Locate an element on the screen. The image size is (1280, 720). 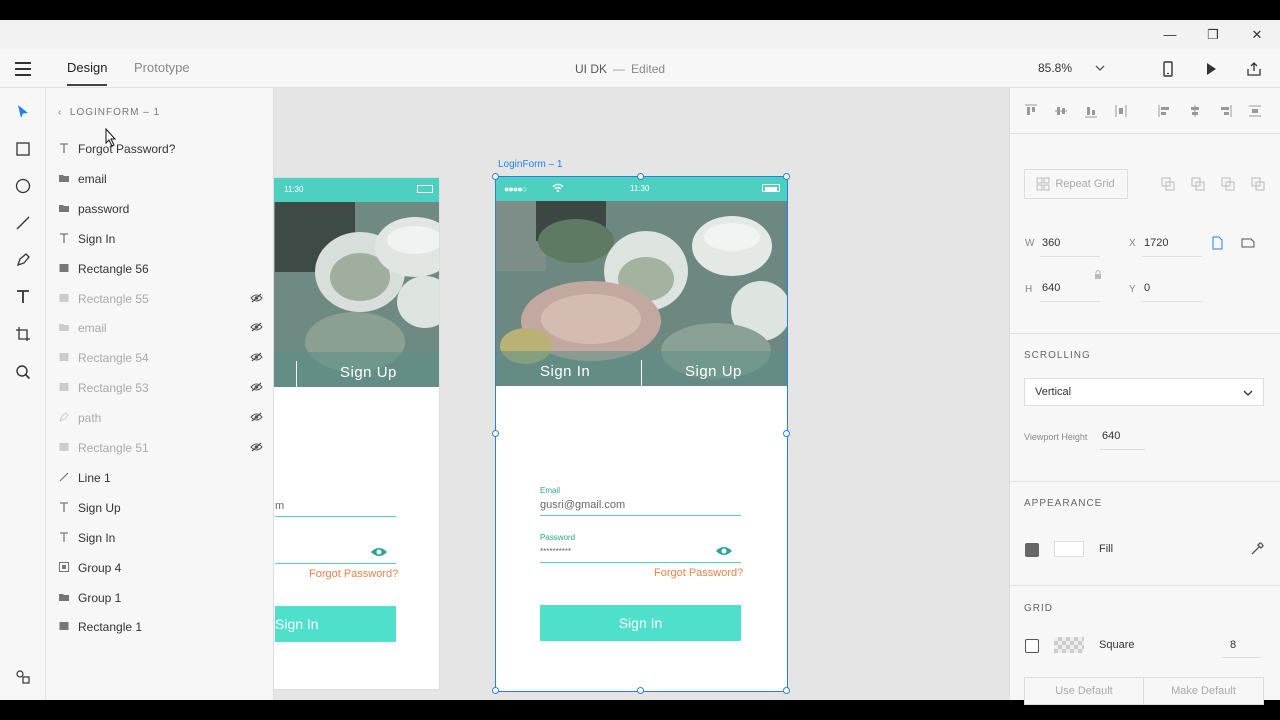
boolean-exclude-icon is located at coordinates (1258, 184).